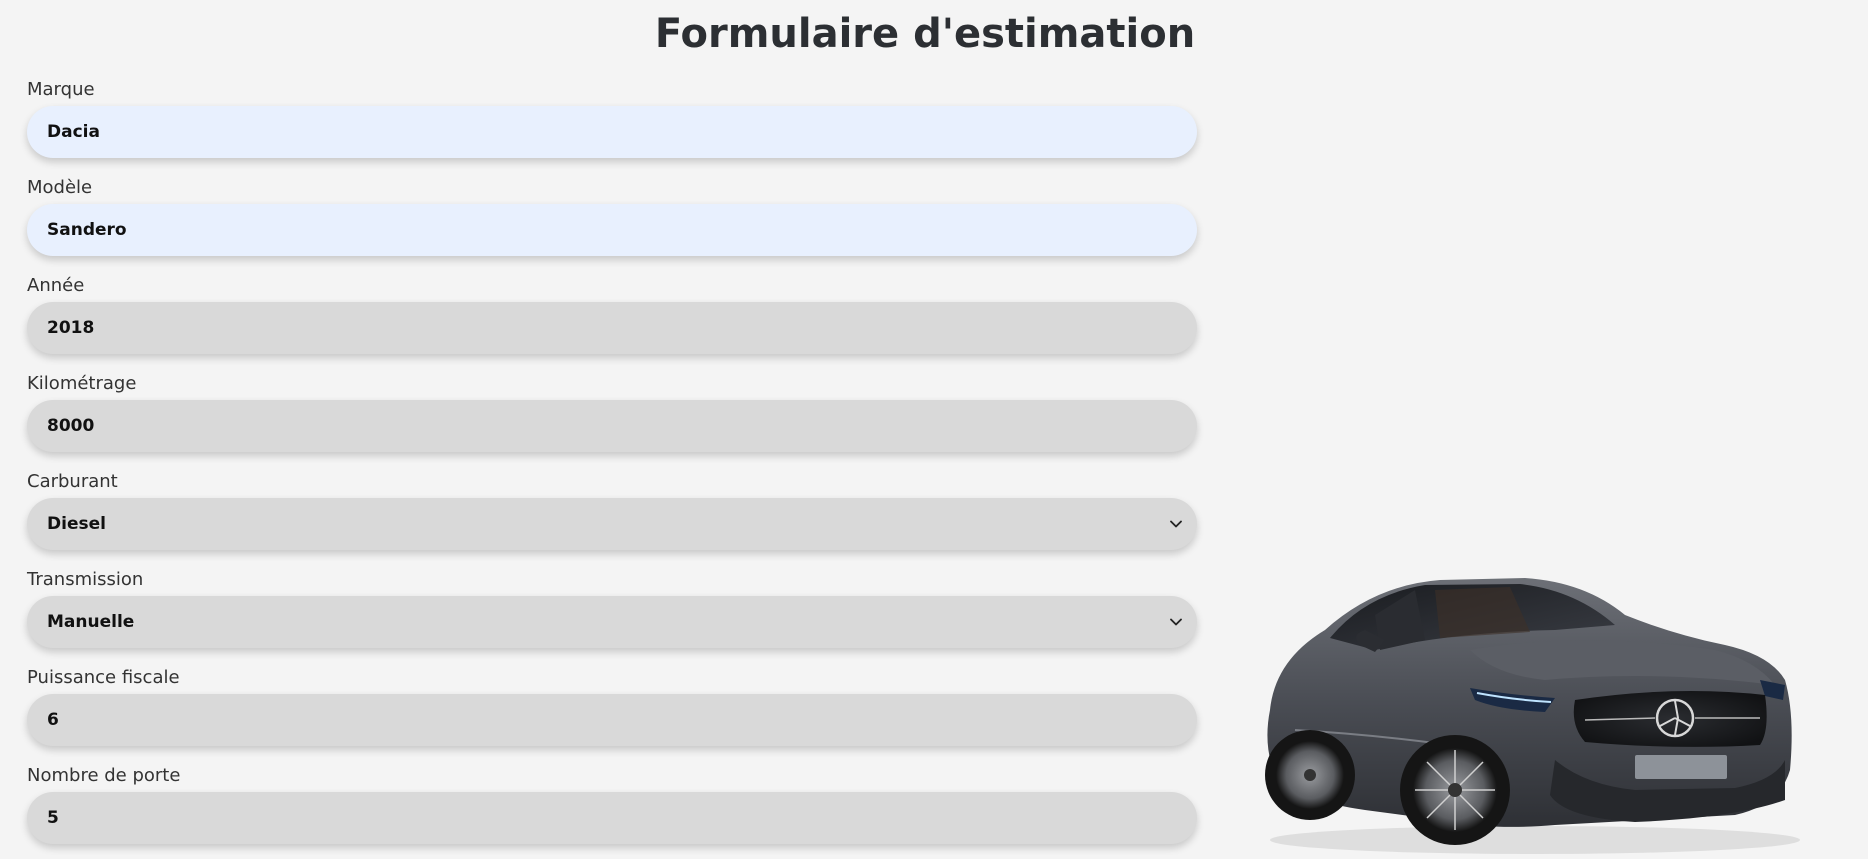 The width and height of the screenshot is (1868, 859). I want to click on kilometrage-label: Kilométrage, so click(82, 383).